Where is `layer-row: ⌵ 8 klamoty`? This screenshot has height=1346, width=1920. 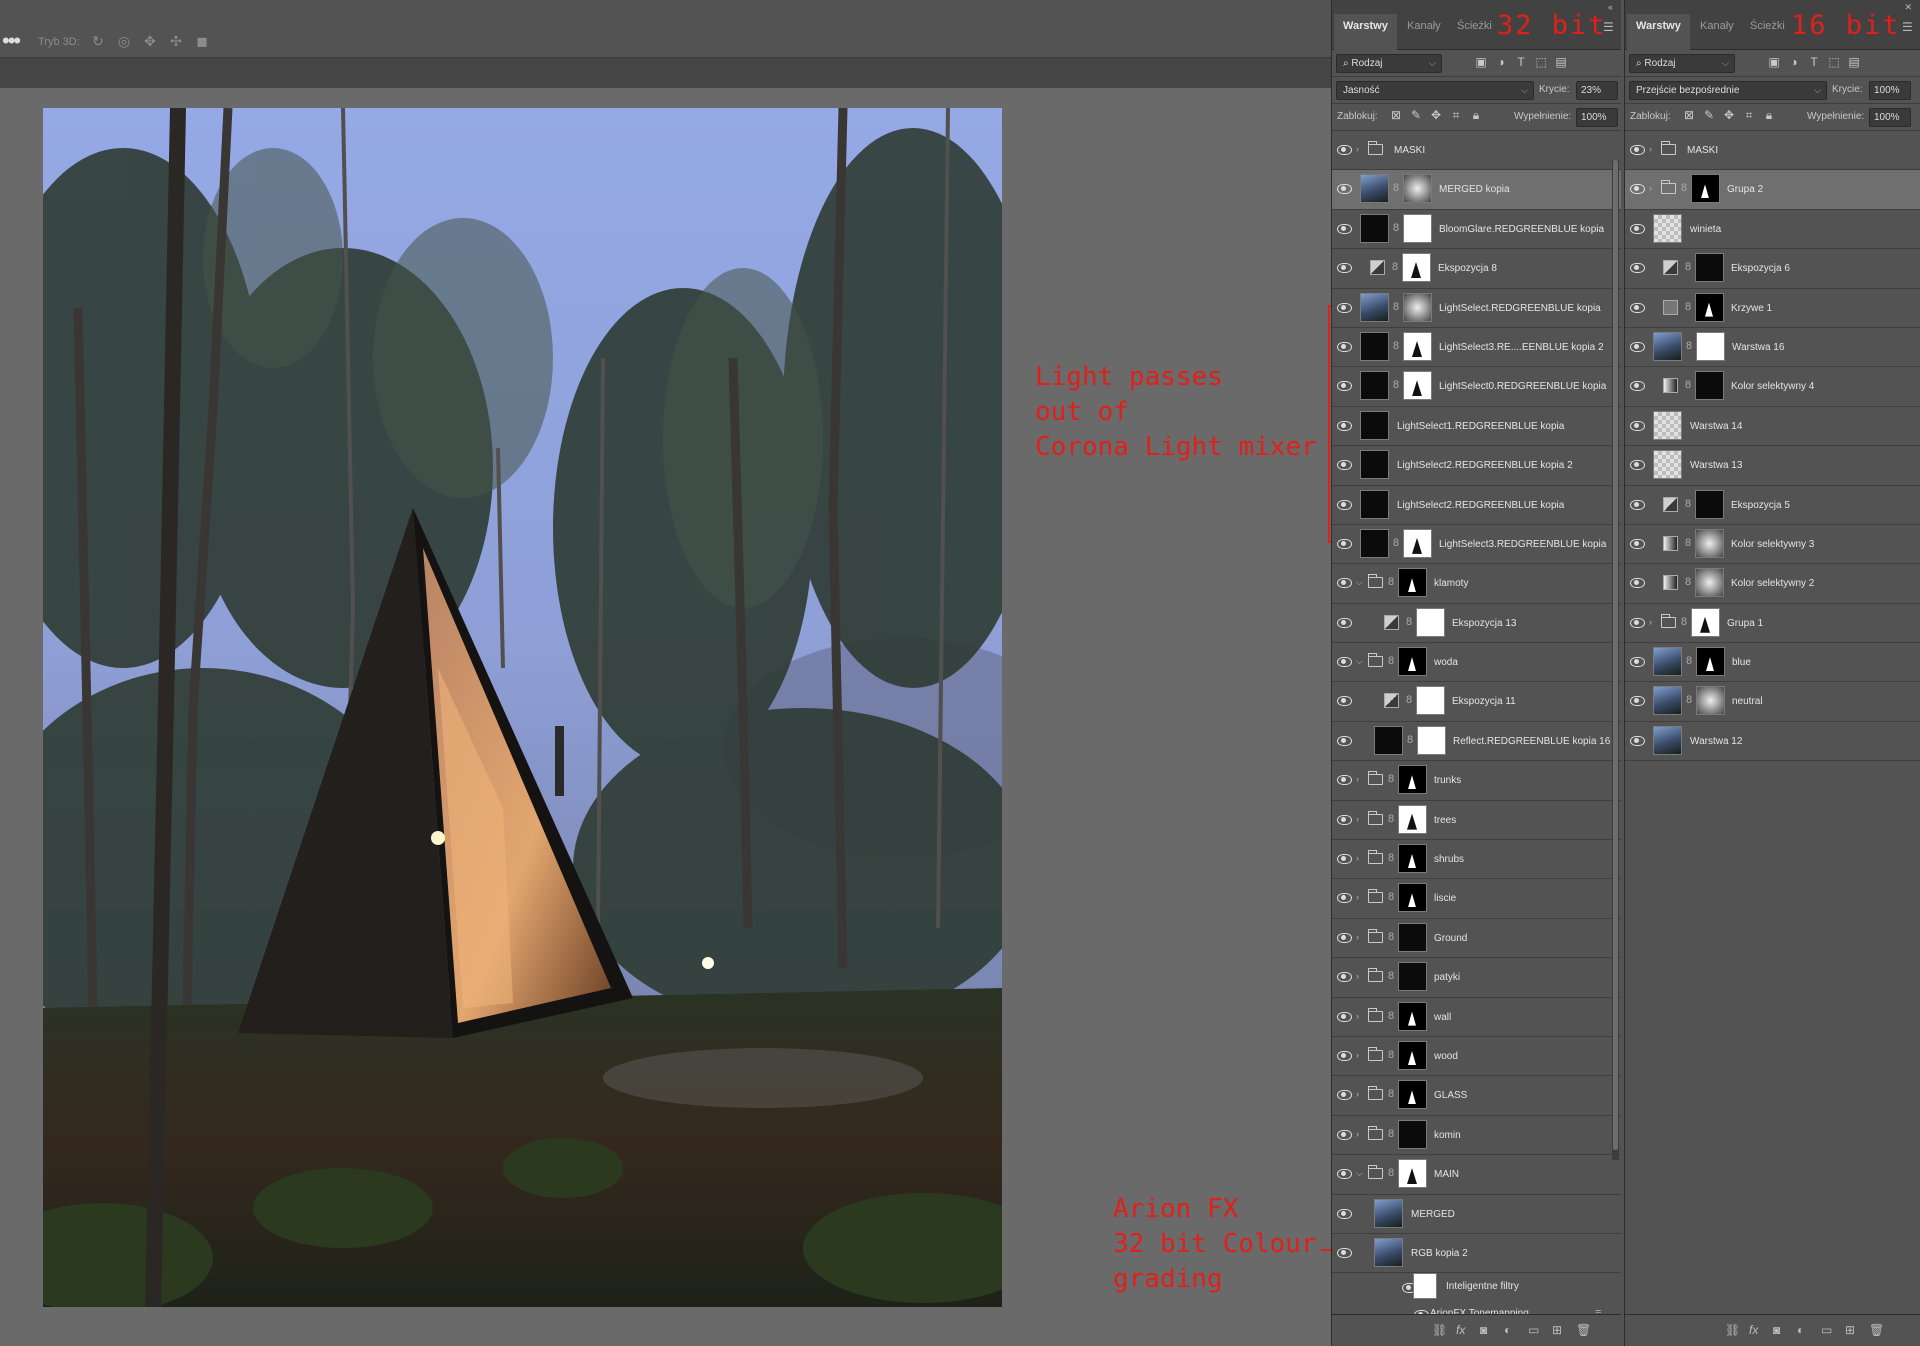 layer-row: ⌵ 8 klamoty is located at coordinates (1476, 584).